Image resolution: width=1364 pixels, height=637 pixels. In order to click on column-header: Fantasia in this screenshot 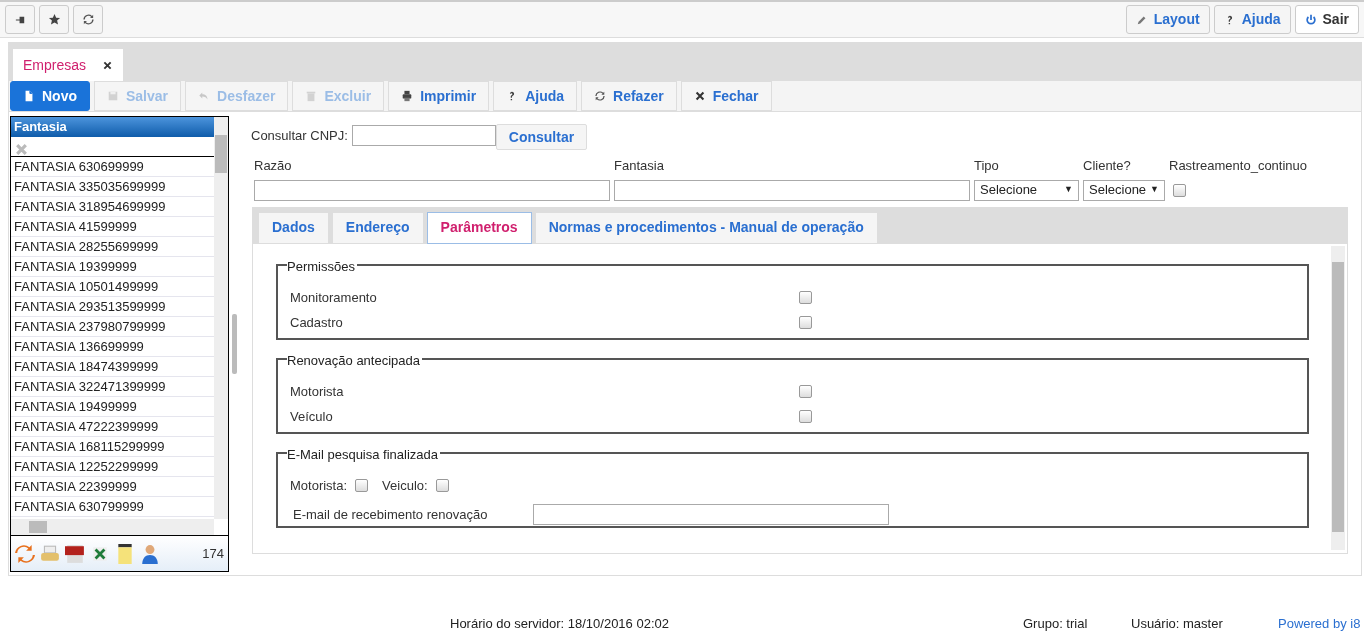, I will do `click(112, 127)`.